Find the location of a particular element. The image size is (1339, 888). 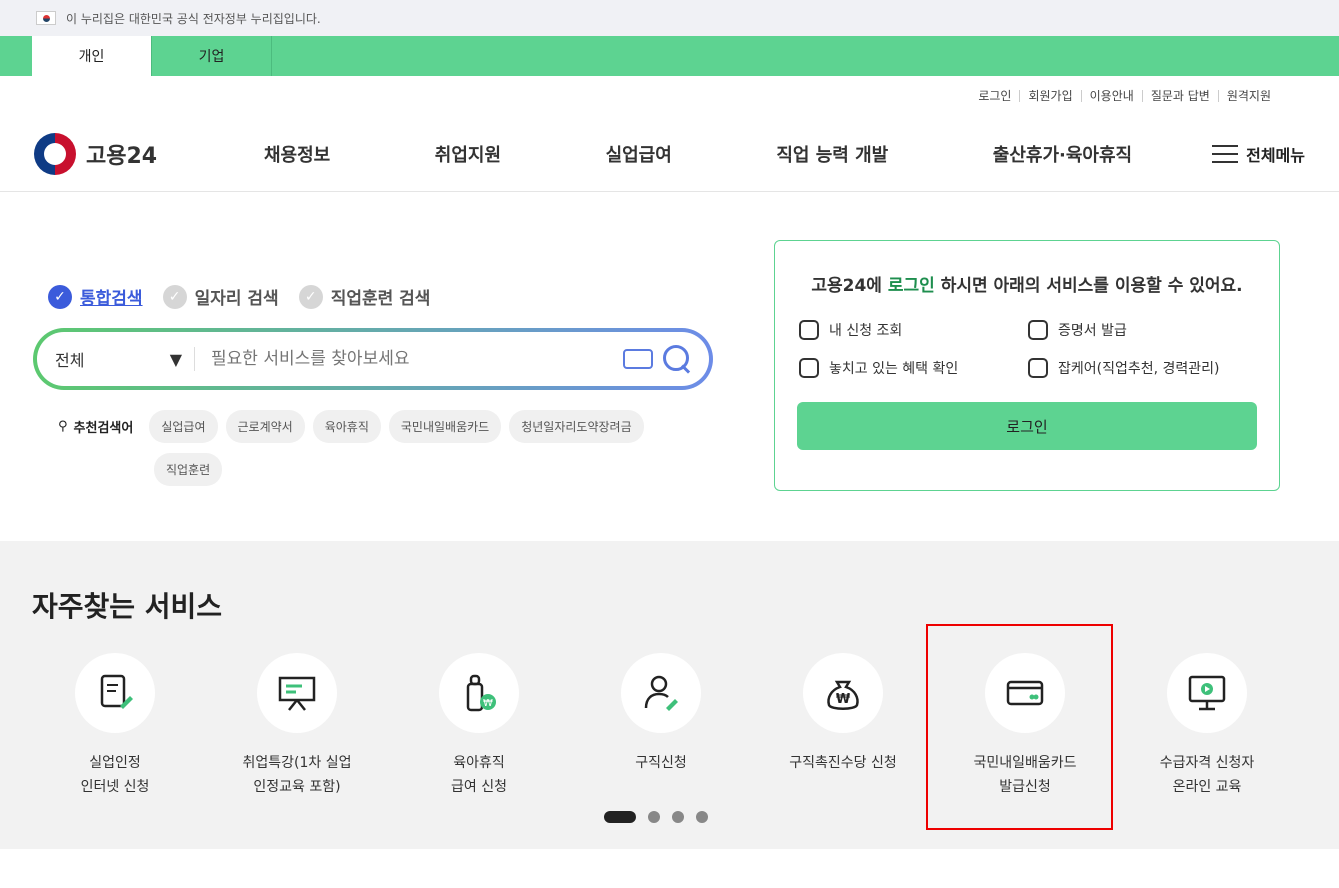

nav-parental-leave: 출산휴가·육아휴직 is located at coordinates (1062, 154).